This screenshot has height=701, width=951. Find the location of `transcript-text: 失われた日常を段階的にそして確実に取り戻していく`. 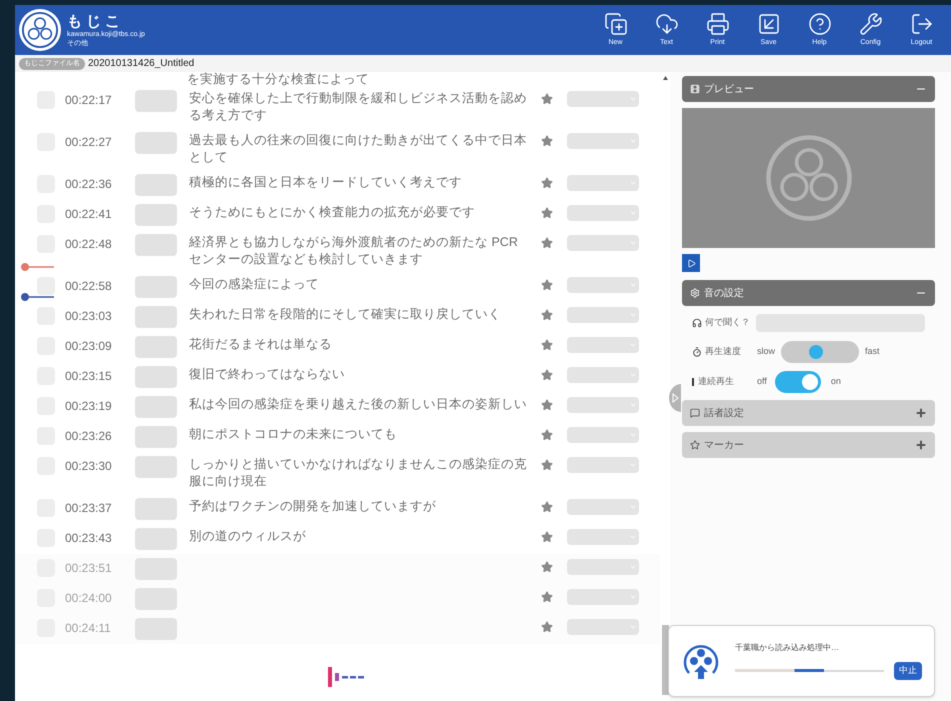

transcript-text: 失われた日常を段階的にそして確実に取り戻していく is located at coordinates (359, 314).